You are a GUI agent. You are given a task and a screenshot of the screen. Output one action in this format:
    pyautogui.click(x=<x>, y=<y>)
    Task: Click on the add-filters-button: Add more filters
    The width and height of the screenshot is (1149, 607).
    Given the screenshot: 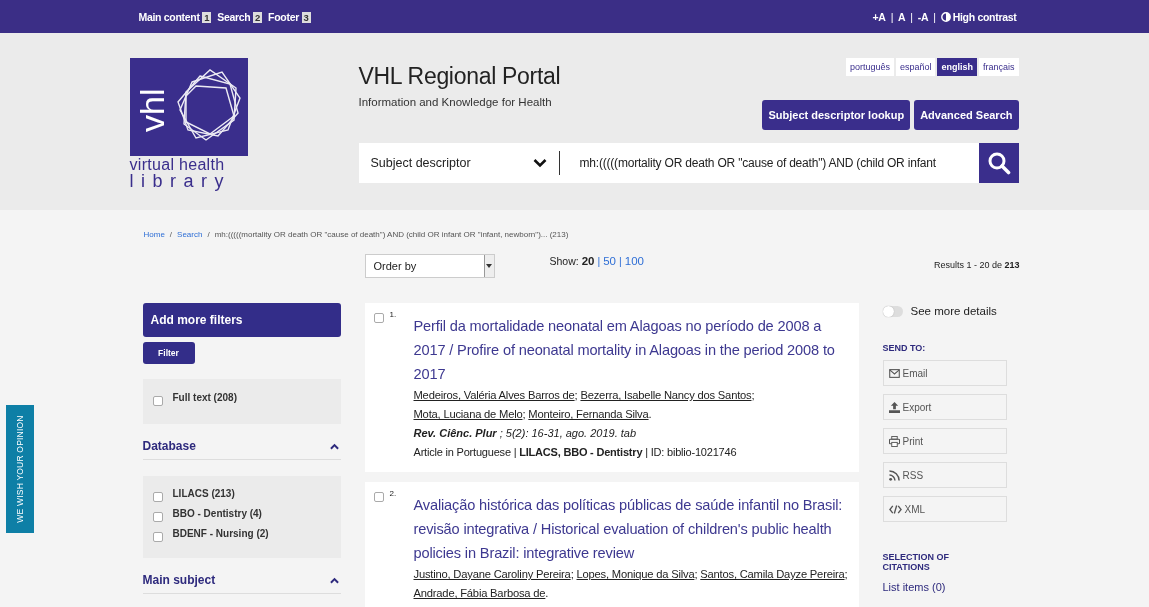 What is the action you would take?
    pyautogui.click(x=241, y=320)
    